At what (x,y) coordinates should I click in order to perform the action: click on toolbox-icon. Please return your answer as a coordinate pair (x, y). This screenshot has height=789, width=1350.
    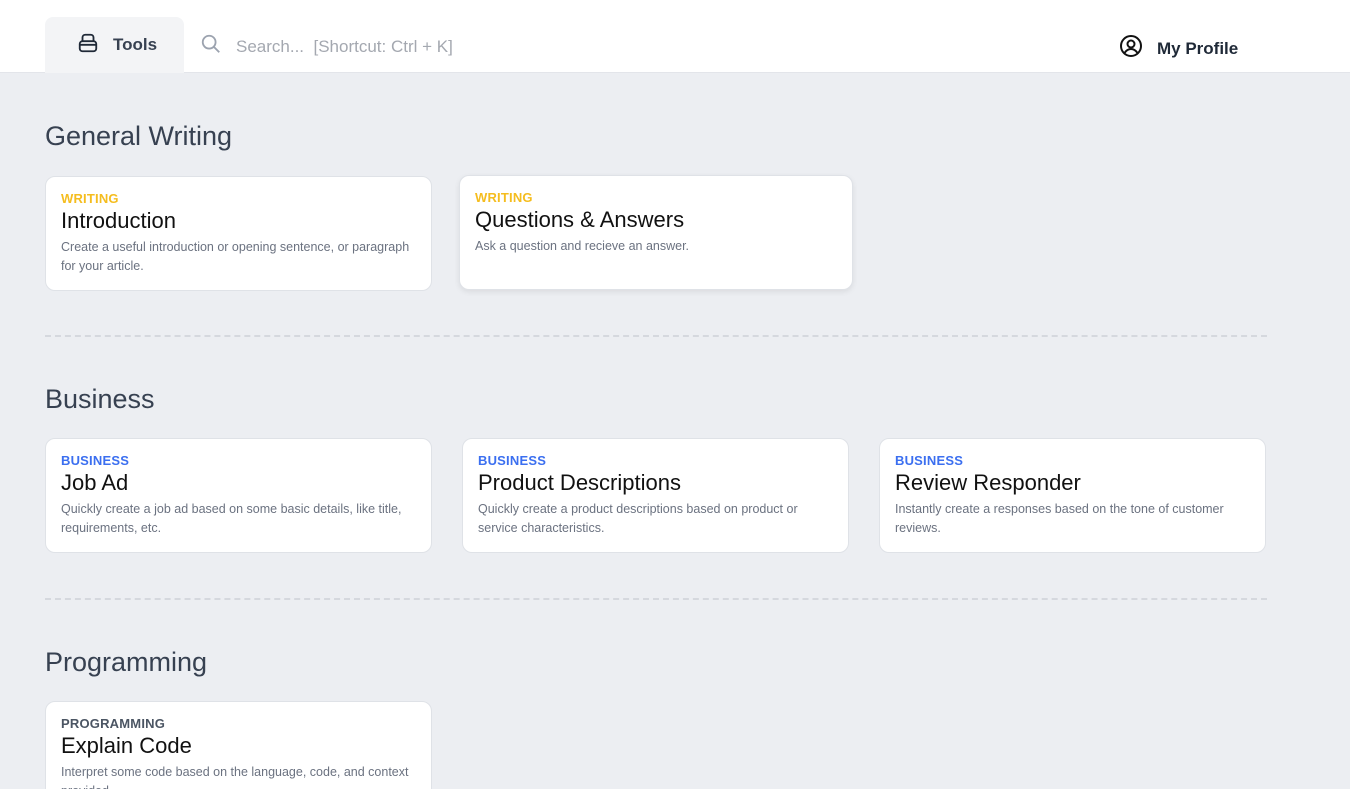
    Looking at the image, I should click on (88, 45).